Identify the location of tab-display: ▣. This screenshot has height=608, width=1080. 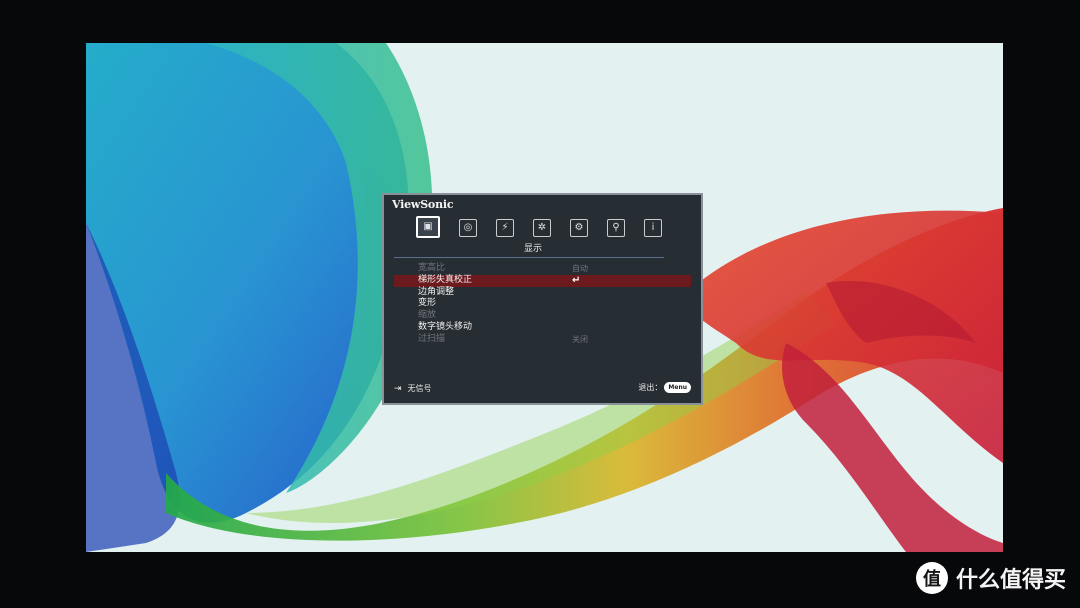
(428, 227).